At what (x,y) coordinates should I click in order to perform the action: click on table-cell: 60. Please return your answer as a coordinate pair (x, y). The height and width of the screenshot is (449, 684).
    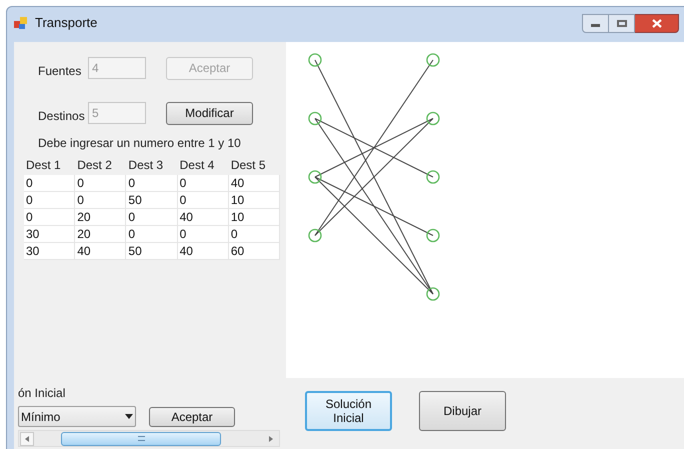
    Looking at the image, I should click on (254, 251).